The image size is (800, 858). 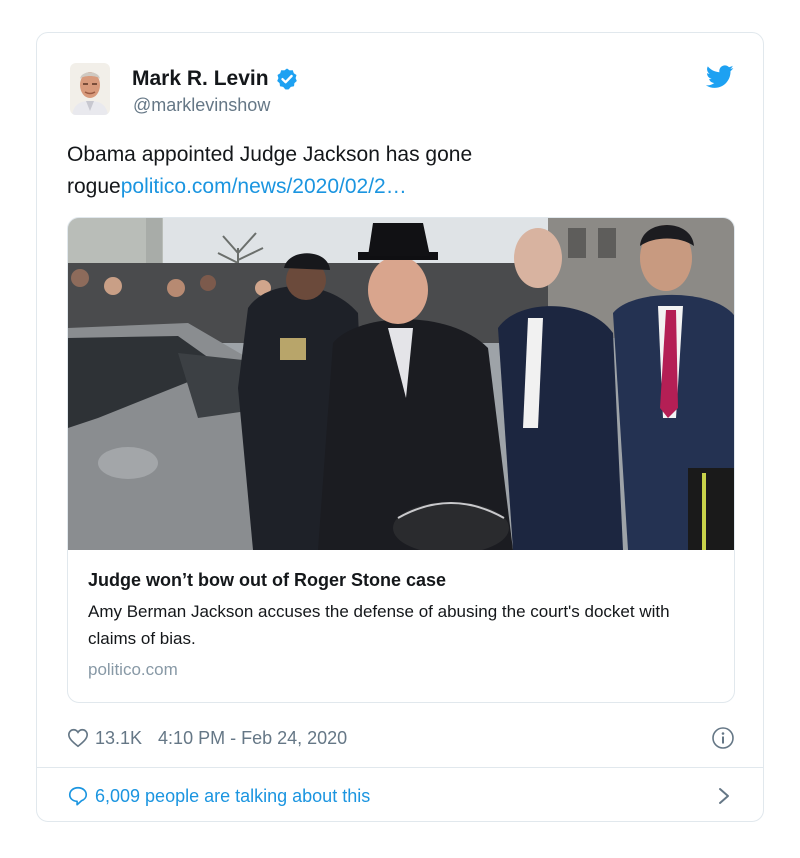 What do you see at coordinates (401, 796) in the screenshot?
I see `conversation-link: 6,009 people are talking about this` at bounding box center [401, 796].